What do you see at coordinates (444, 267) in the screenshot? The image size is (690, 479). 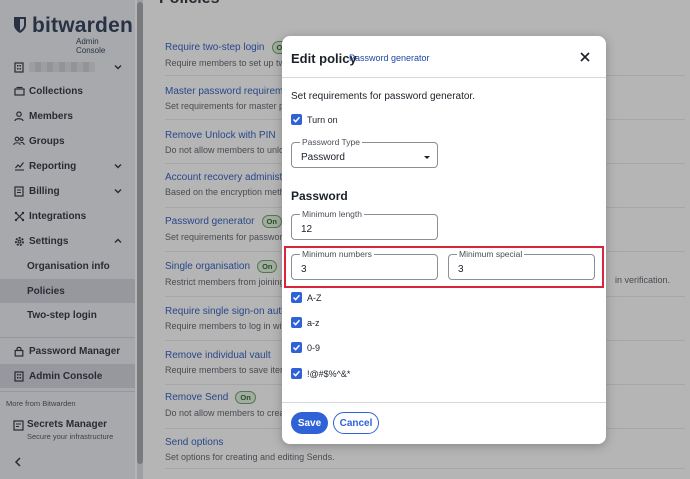 I see `annotation-highlight-box` at bounding box center [444, 267].